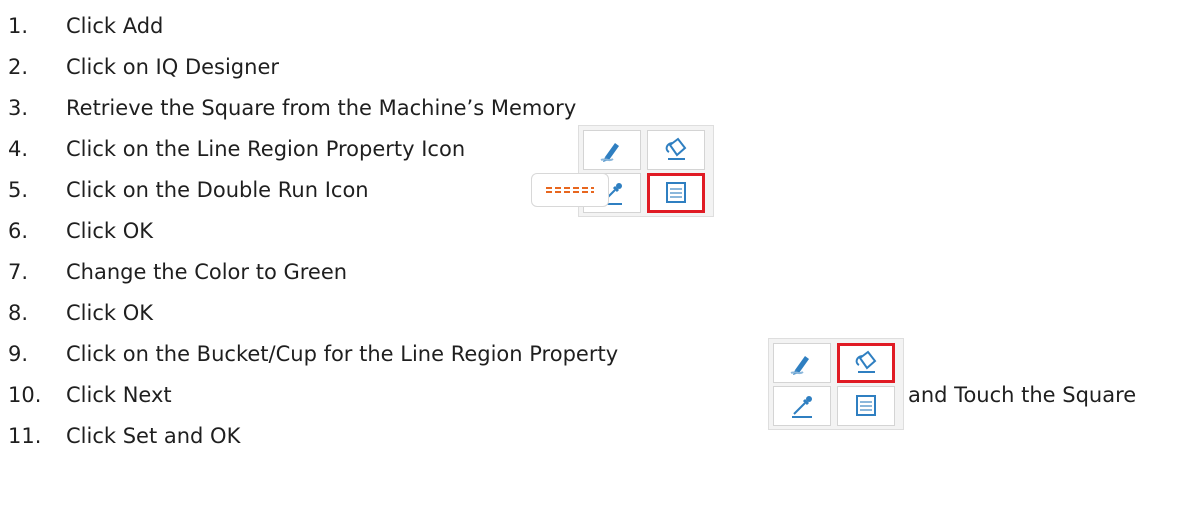 The width and height of the screenshot is (1204, 518). I want to click on step-number: 9., so click(18, 354).